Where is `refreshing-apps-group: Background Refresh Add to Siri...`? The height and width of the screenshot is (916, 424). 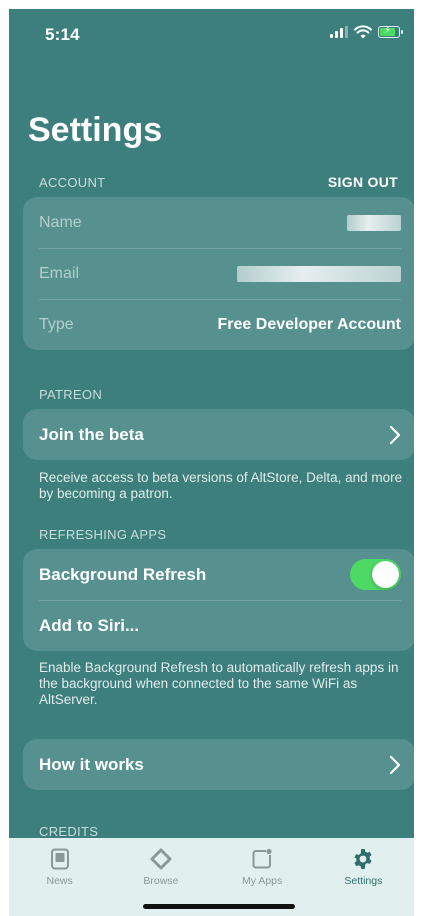 refreshing-apps-group: Background Refresh Add to Siri... is located at coordinates (218, 600).